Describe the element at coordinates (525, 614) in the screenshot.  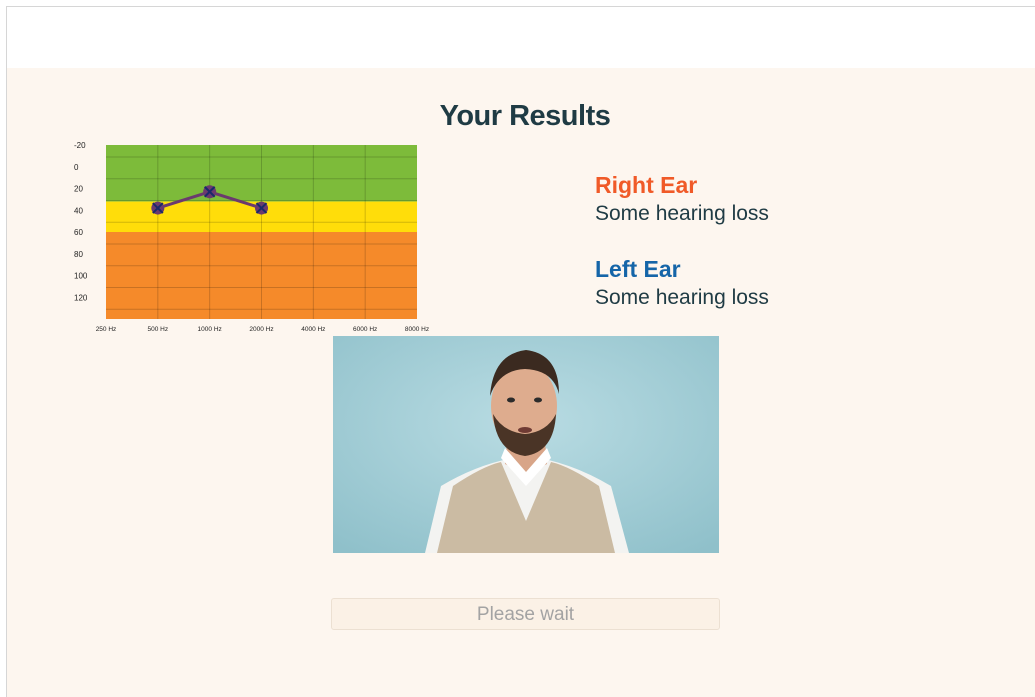
I see `please-wait-button: Please wait` at that location.